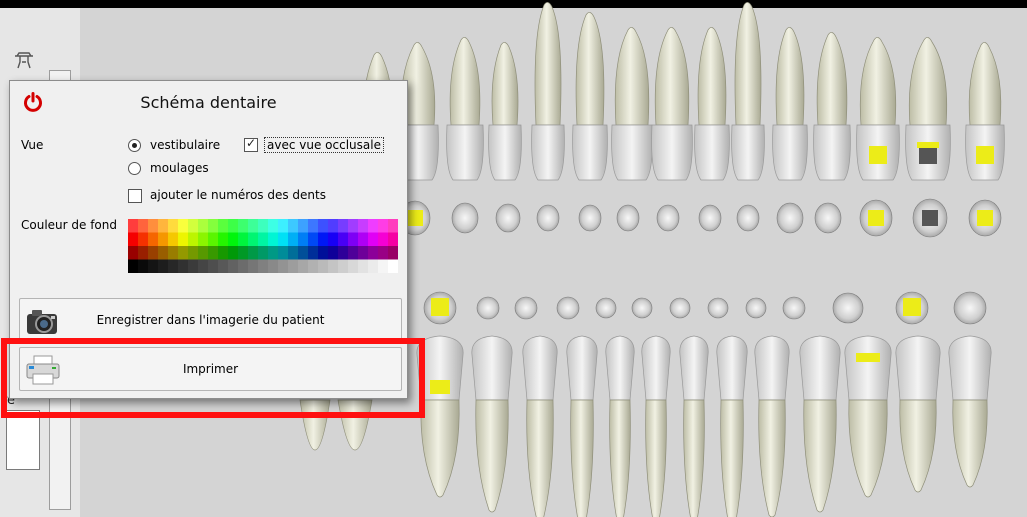 This screenshot has width=1027, height=517. I want to click on radio-vestibulaire, so click(134, 145).